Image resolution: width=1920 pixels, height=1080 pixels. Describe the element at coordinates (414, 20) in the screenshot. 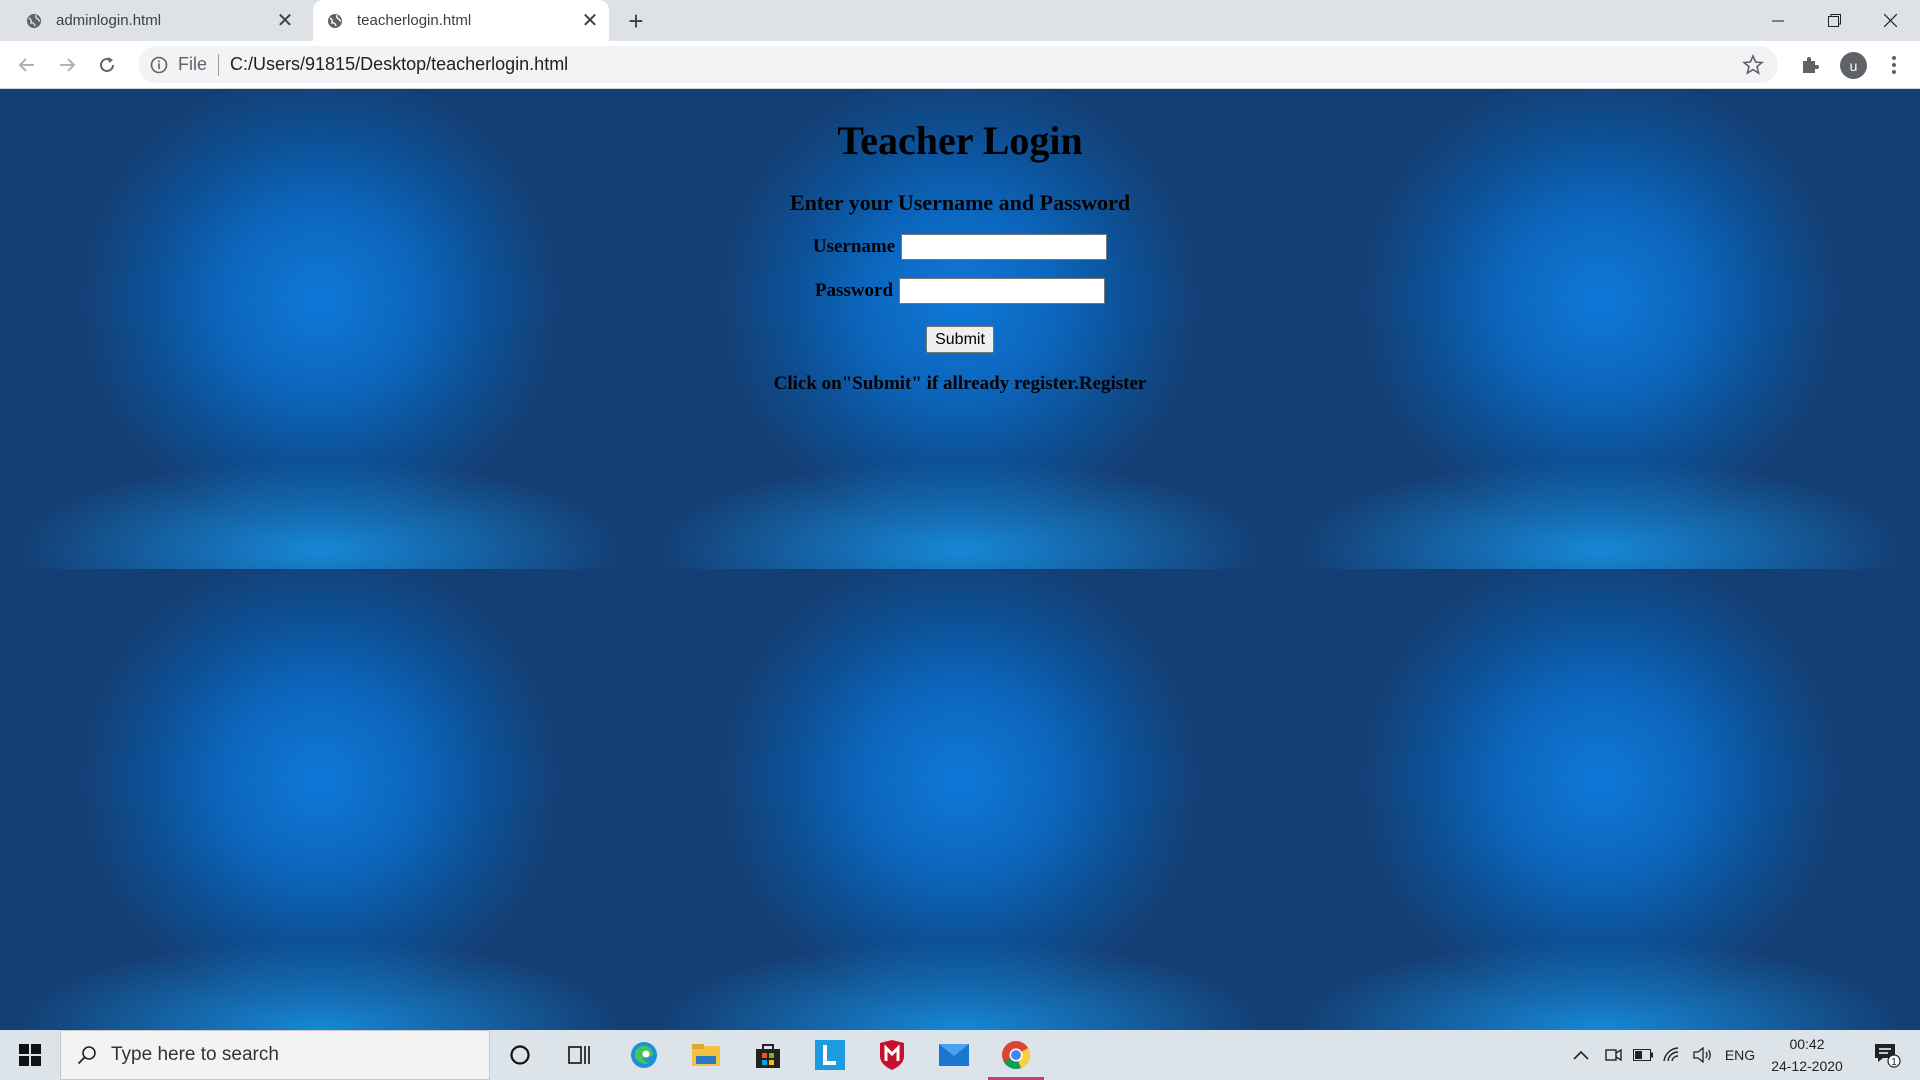

I see `tab-title: teacherlogin.html` at that location.